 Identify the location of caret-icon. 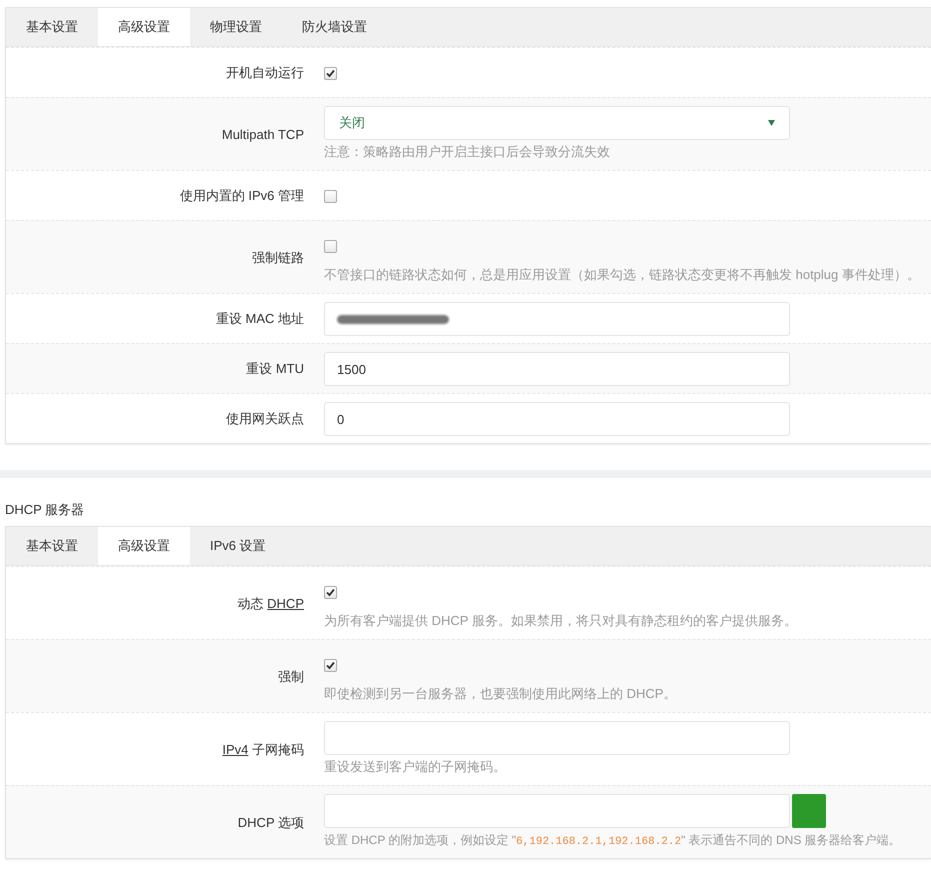
(771, 123).